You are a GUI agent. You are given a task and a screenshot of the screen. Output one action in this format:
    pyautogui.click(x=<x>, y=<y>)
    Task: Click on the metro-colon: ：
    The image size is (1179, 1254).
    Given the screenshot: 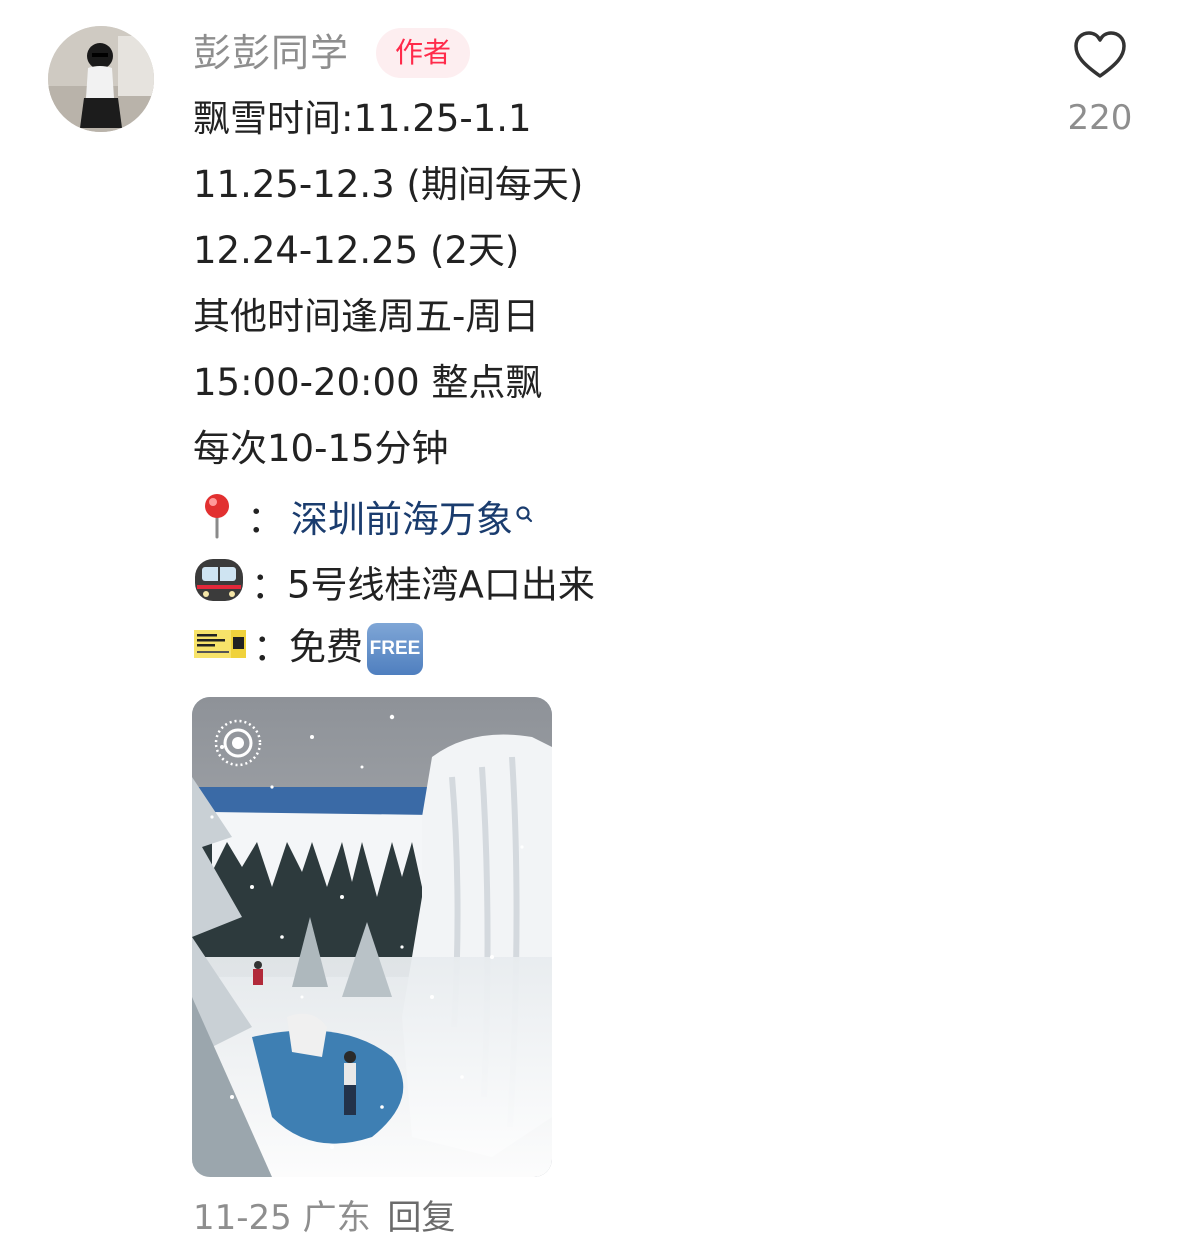 What is the action you would take?
    pyautogui.click(x=269, y=585)
    